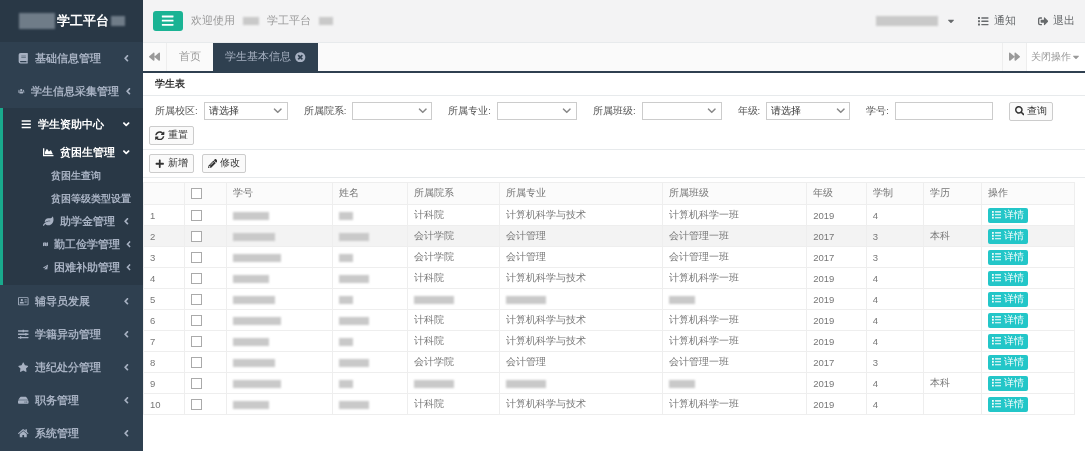 The width and height of the screenshot is (1085, 451). Describe the element at coordinates (1042, 21) in the screenshot. I see `logout-icon` at that location.